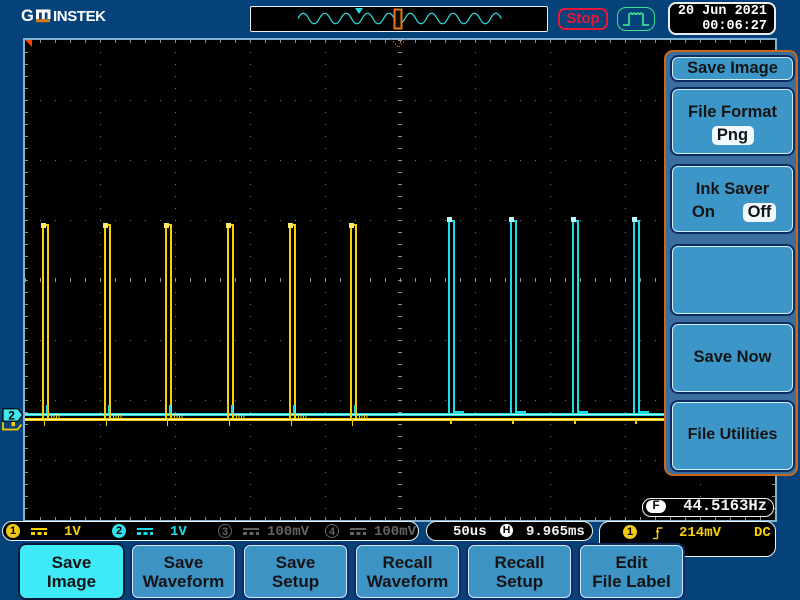 The height and width of the screenshot is (600, 800). I want to click on svg-text: 2, so click(11, 416).